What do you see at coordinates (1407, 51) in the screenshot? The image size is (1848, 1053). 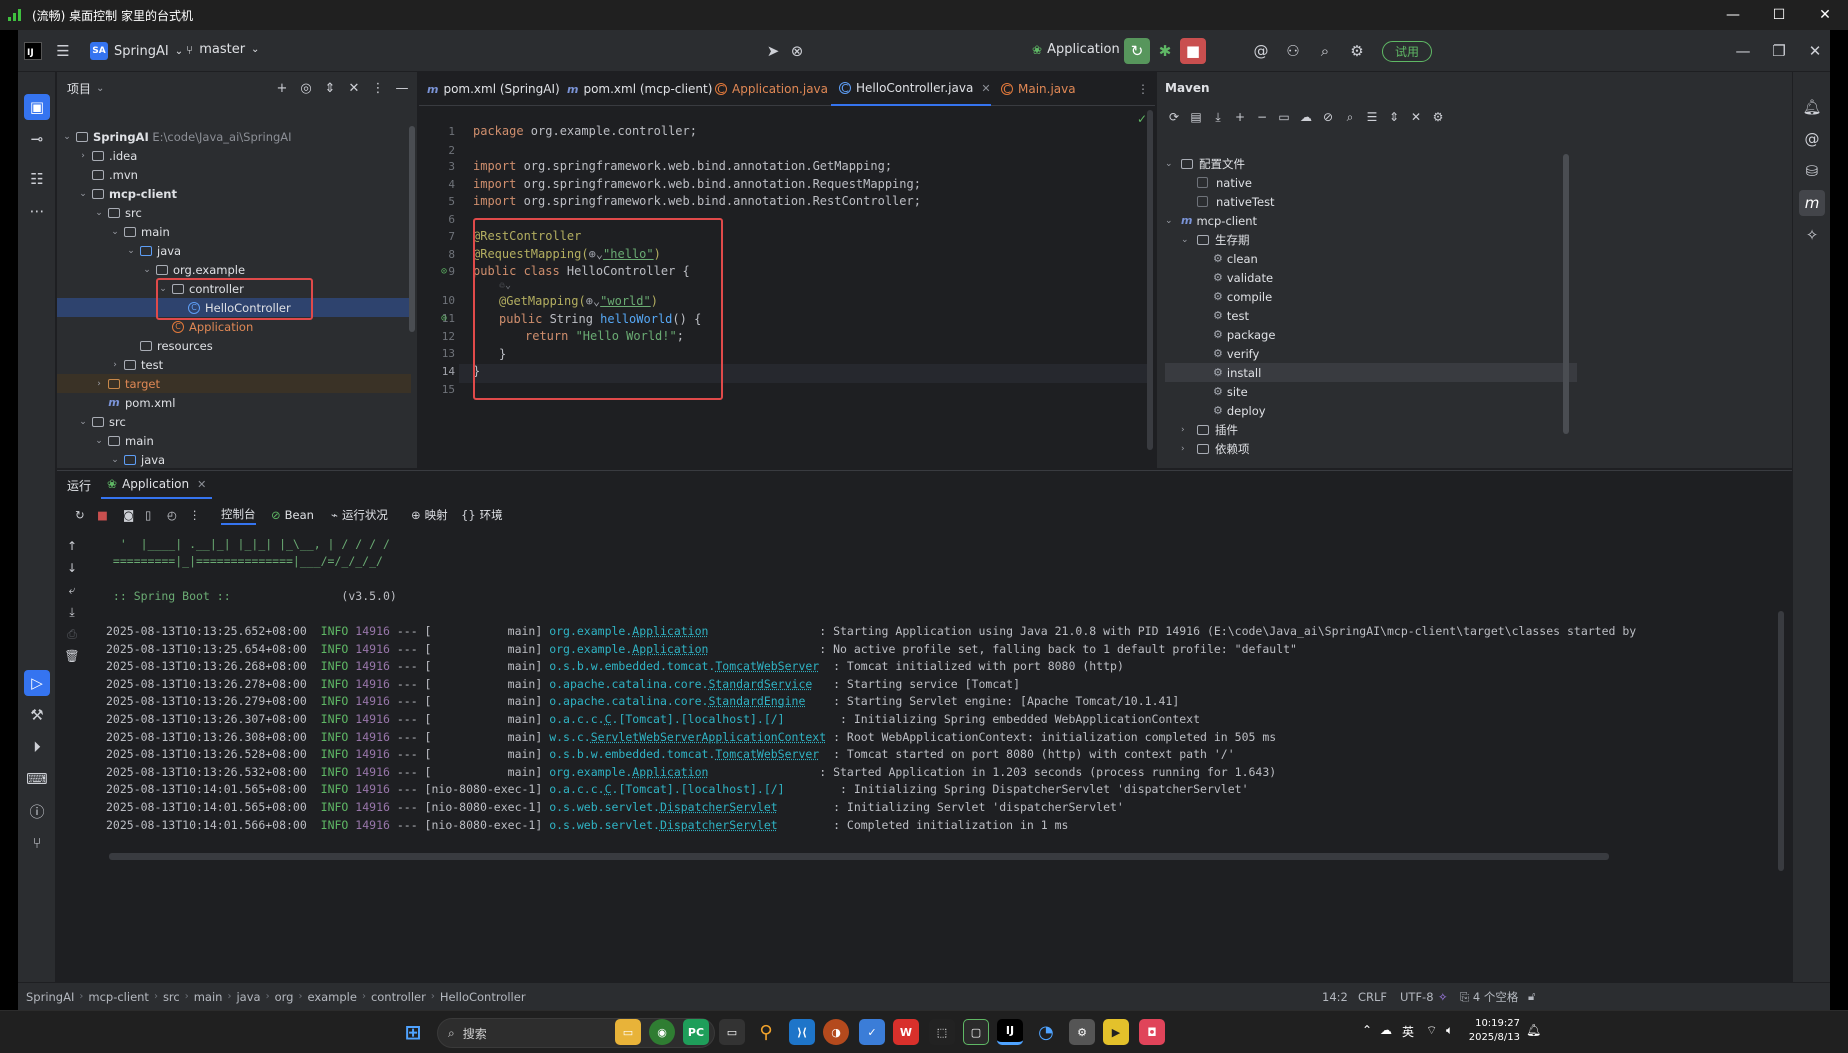 I see `trial-button: 试用` at bounding box center [1407, 51].